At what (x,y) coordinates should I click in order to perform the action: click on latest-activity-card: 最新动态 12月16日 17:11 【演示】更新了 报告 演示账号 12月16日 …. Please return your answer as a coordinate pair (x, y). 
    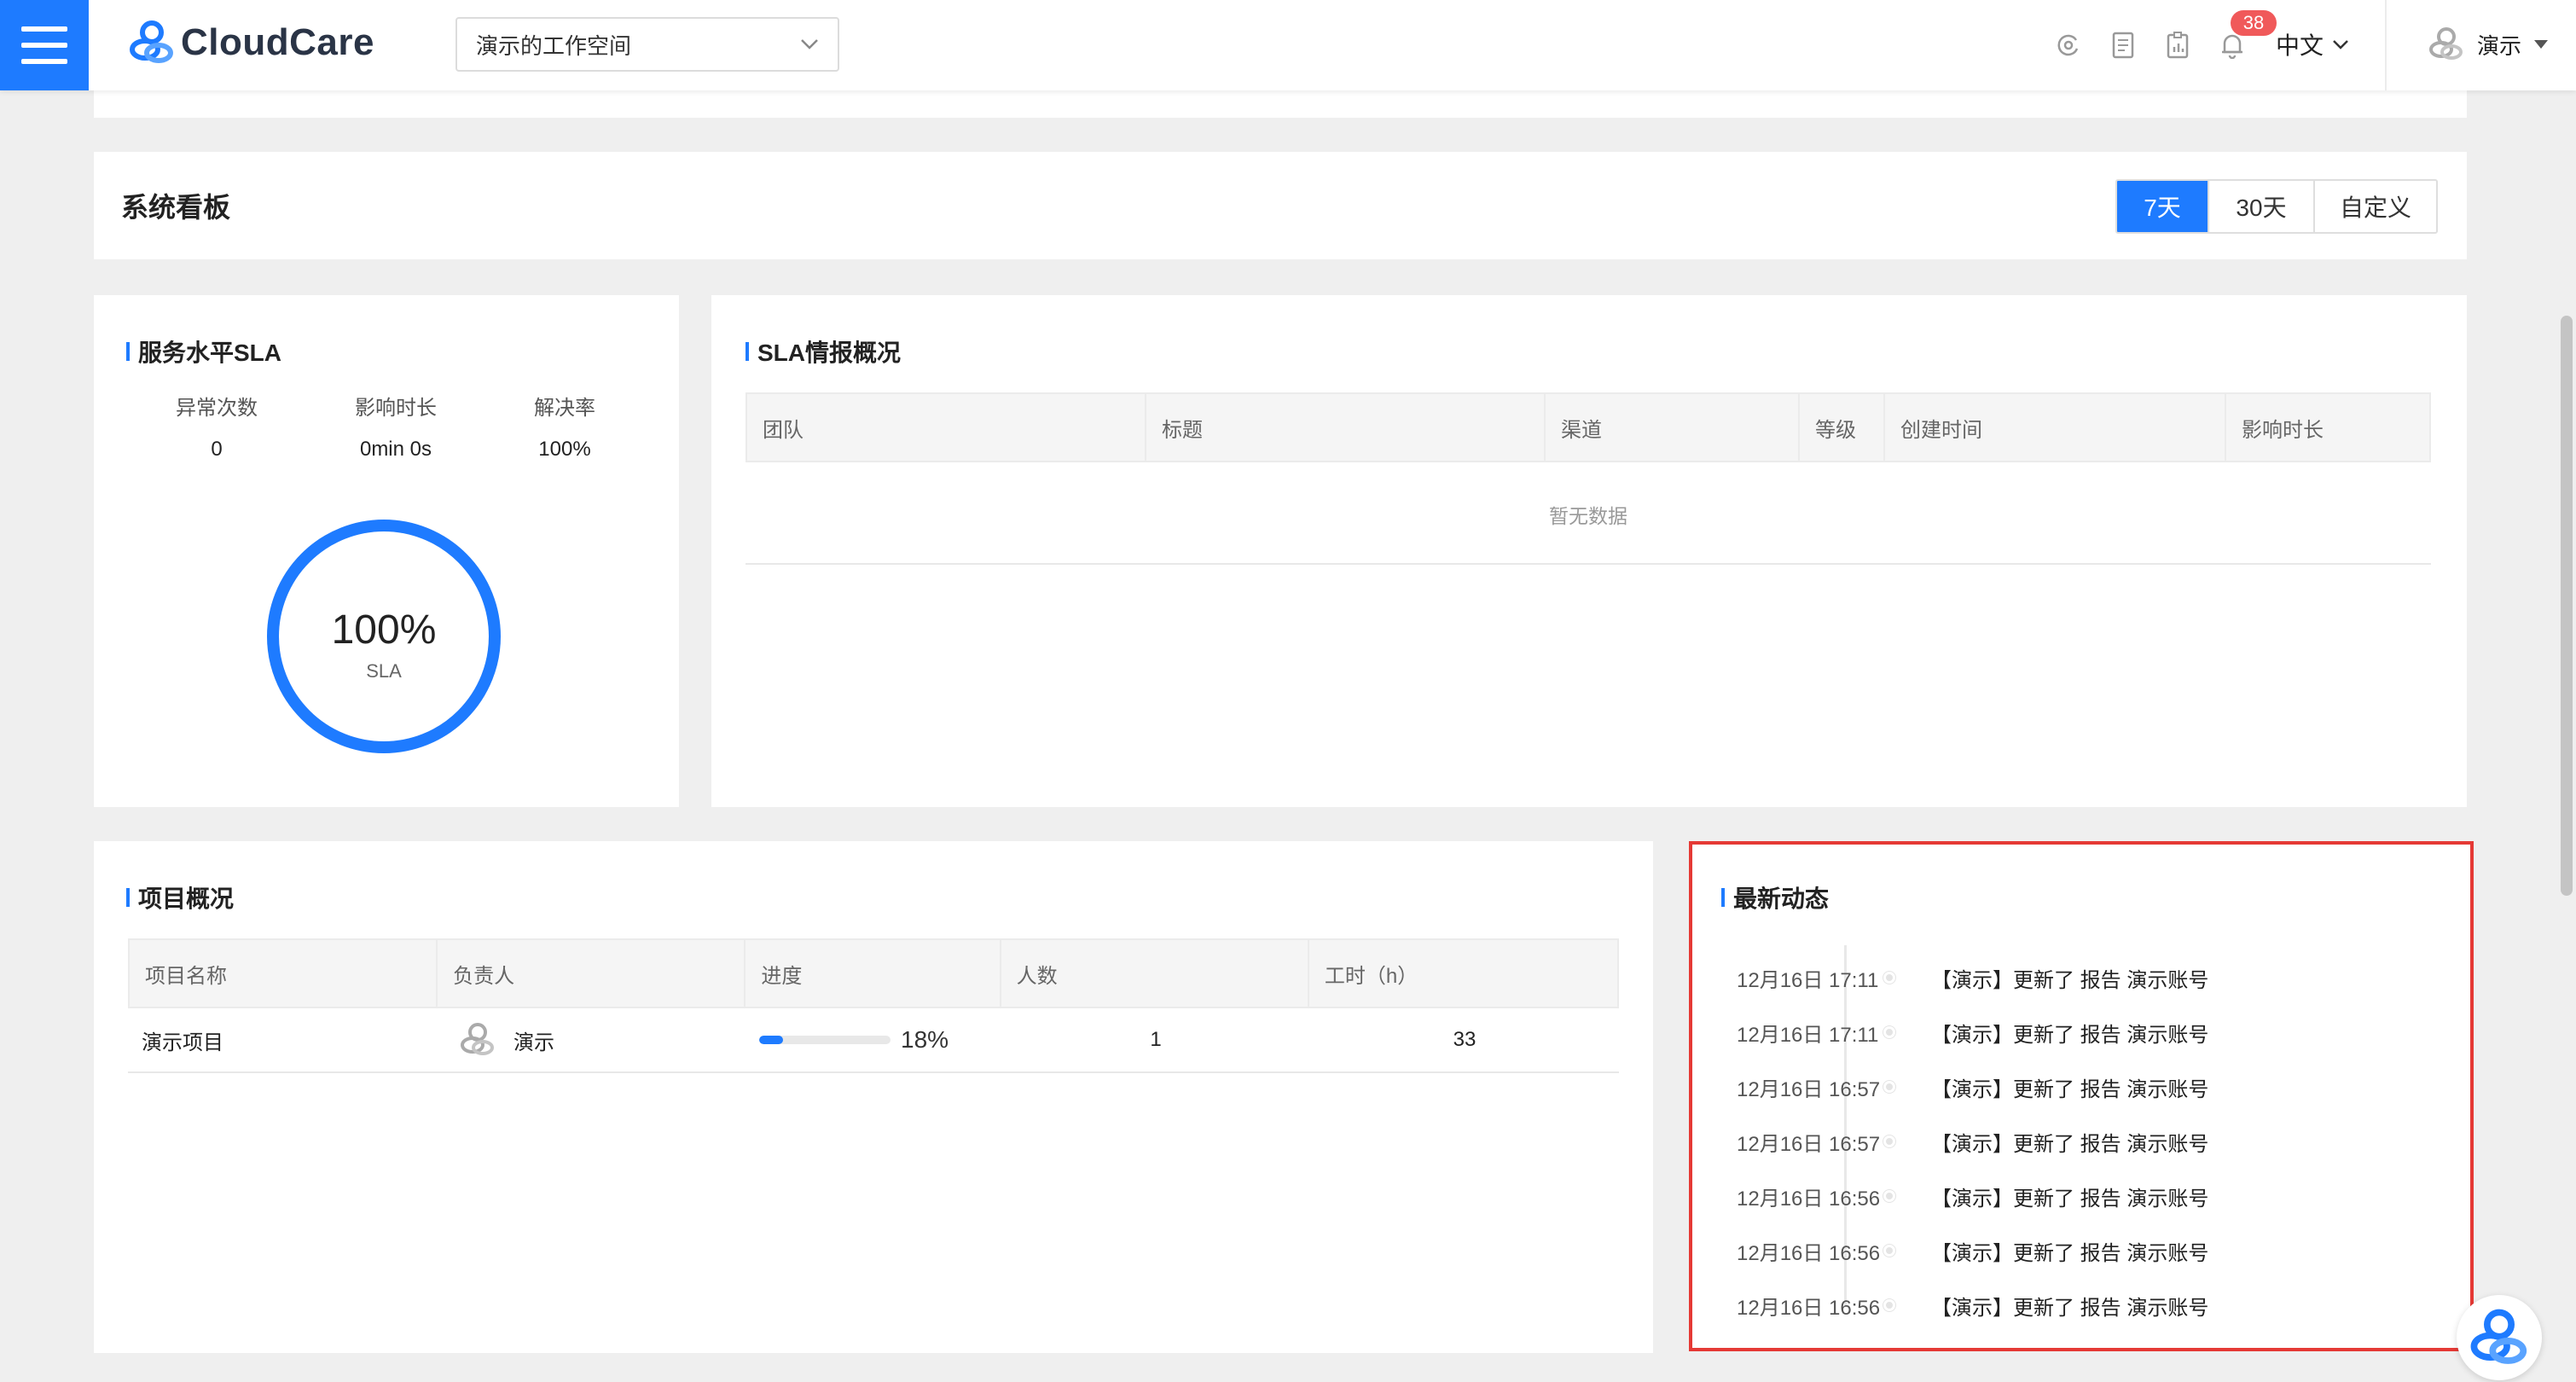
    Looking at the image, I should click on (2081, 1096).